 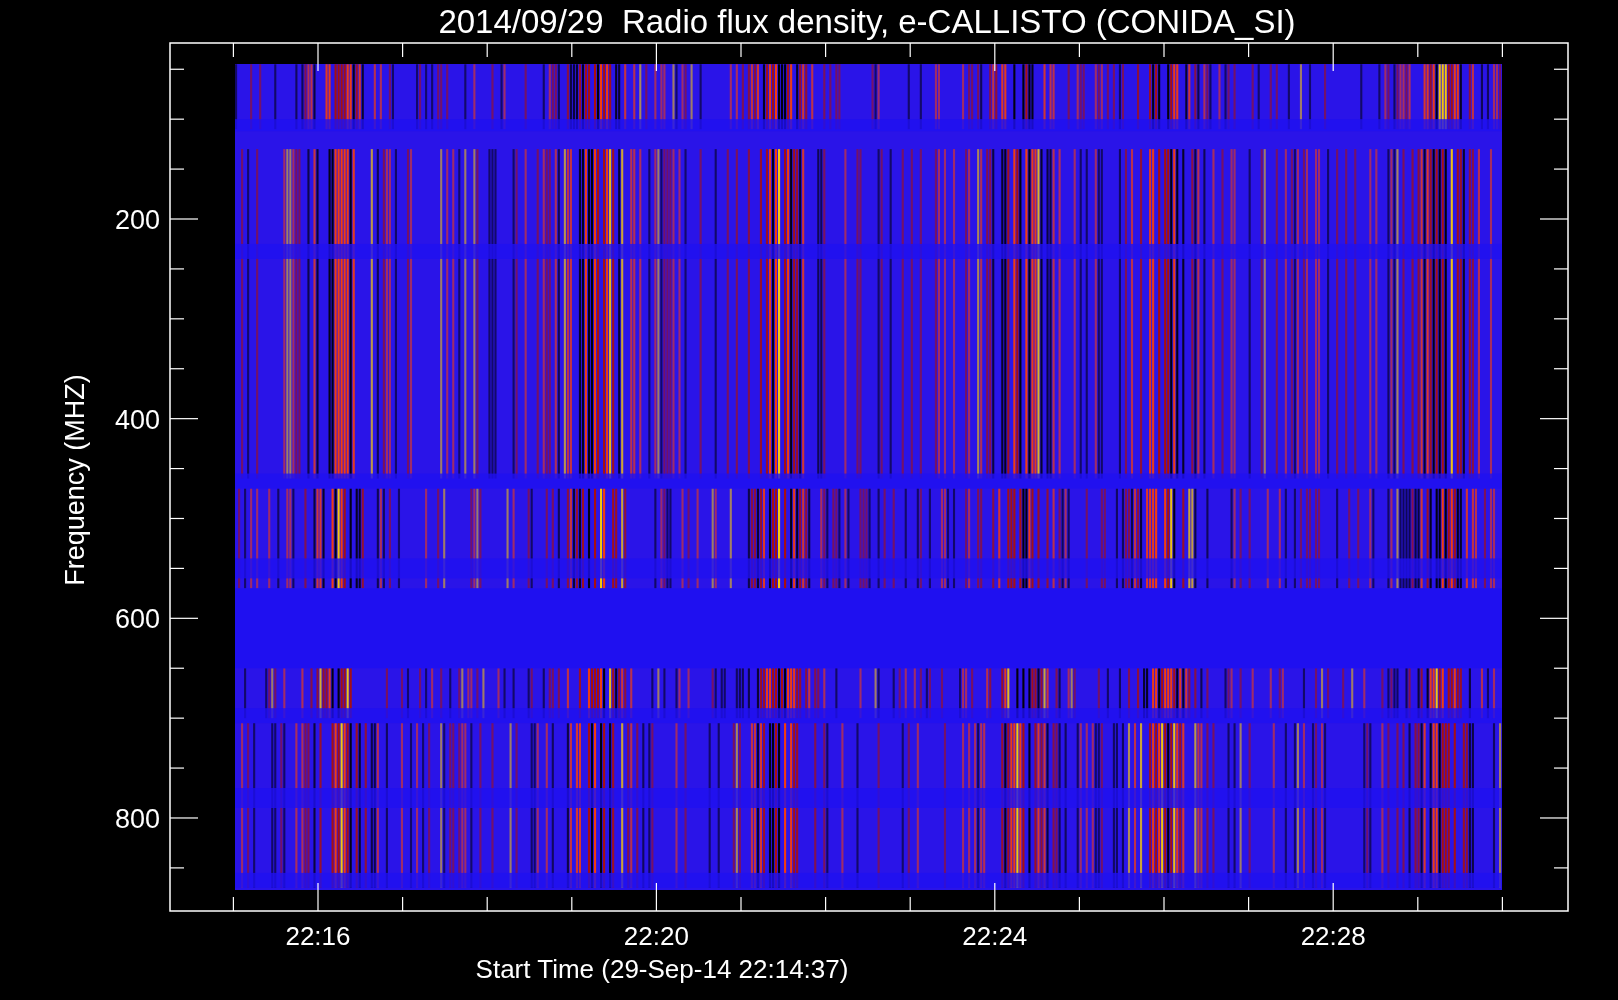 What do you see at coordinates (656, 936) in the screenshot?
I see `x-tick-label: 22:20` at bounding box center [656, 936].